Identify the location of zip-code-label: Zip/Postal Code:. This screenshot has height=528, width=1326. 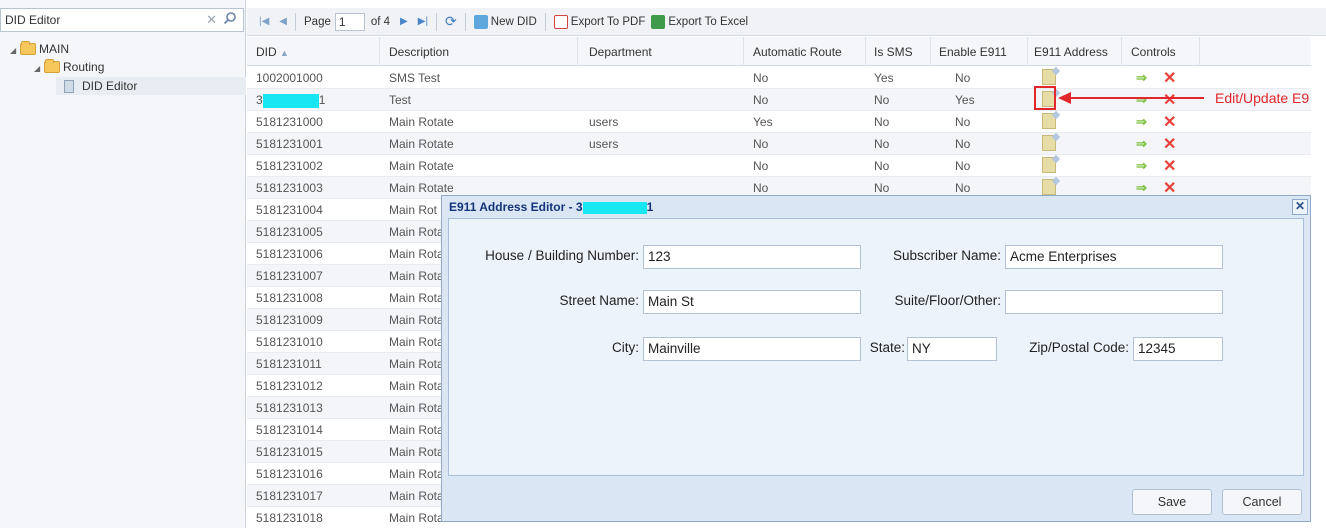
(1079, 347).